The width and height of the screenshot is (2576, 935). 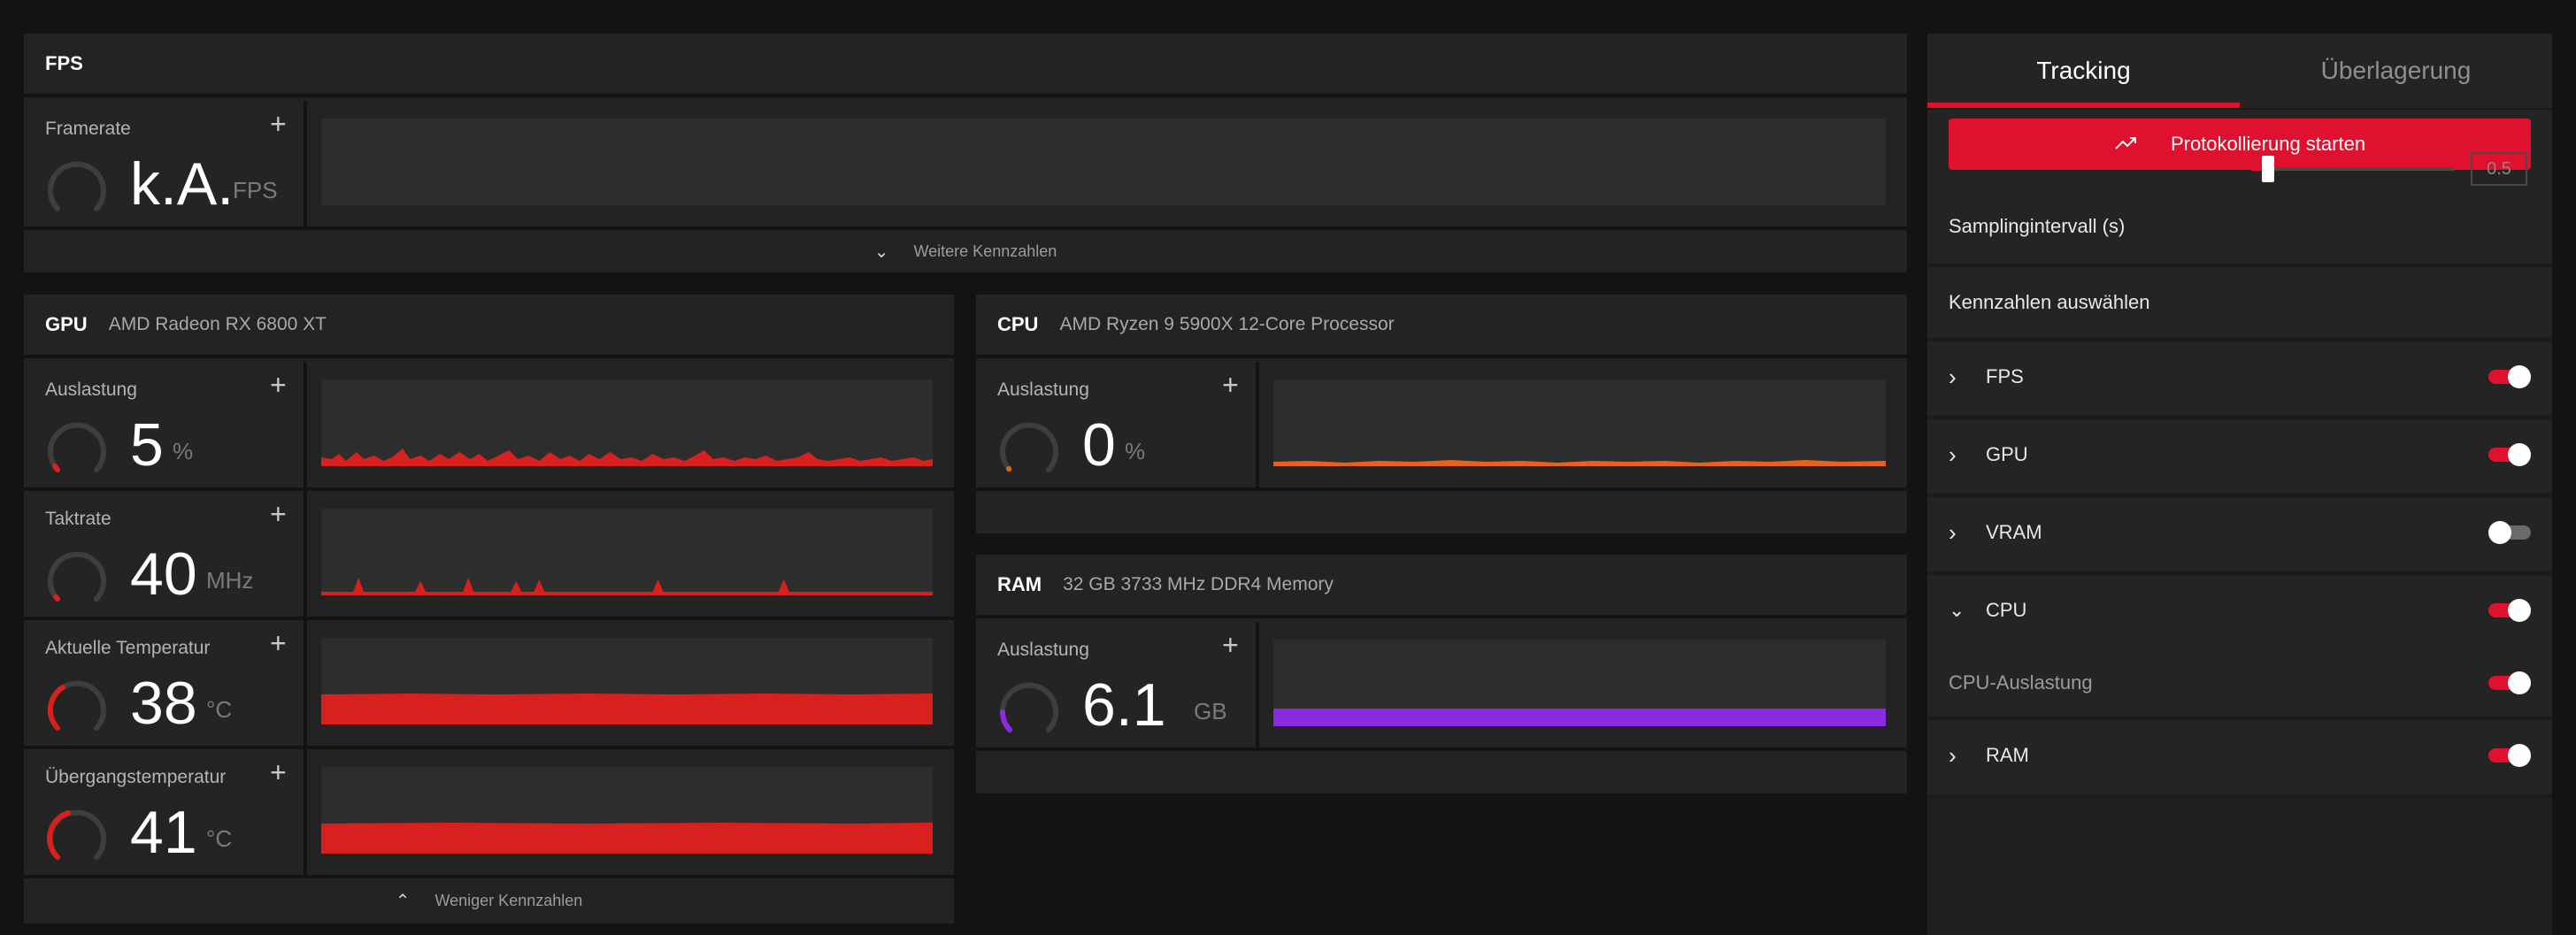 I want to click on metric-label: Übergangstemperatur, so click(x=136, y=777).